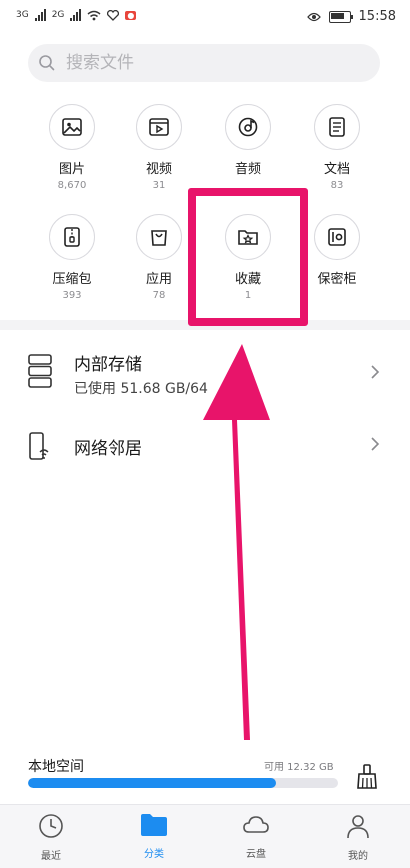 This screenshot has height=868, width=410. I want to click on category-count: 393, so click(72, 295).